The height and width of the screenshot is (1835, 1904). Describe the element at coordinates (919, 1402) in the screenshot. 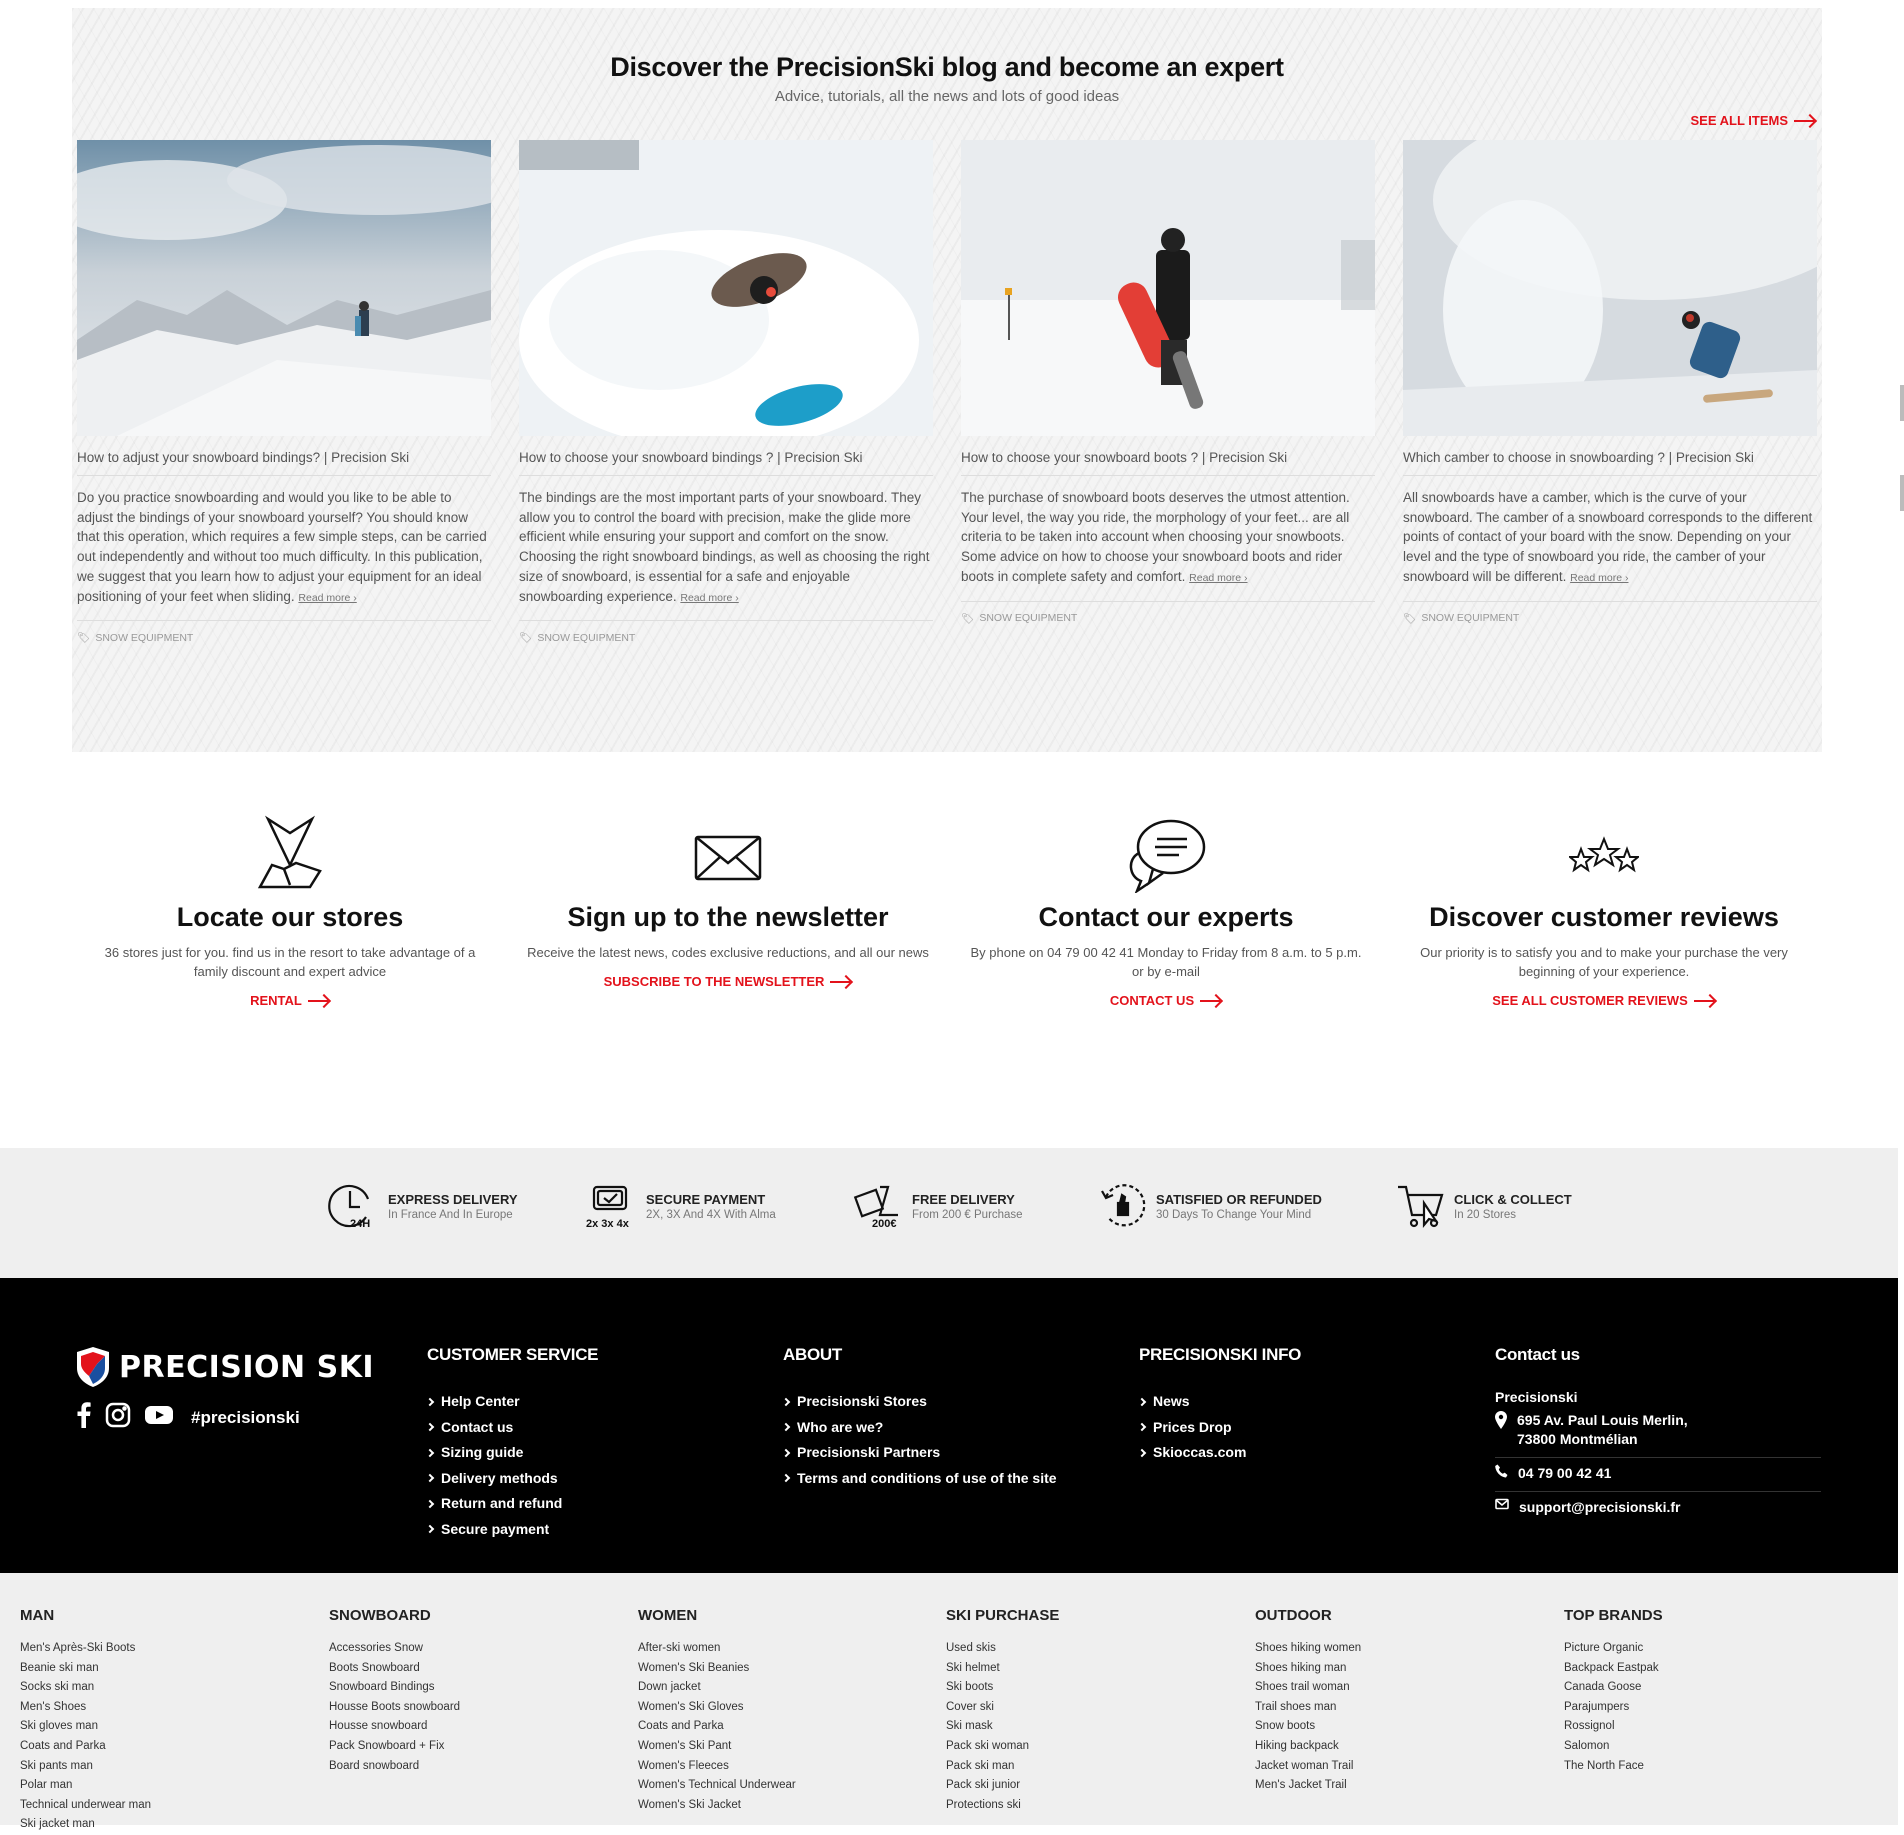

I see `footer-link-stores: Precisionski Stores` at that location.